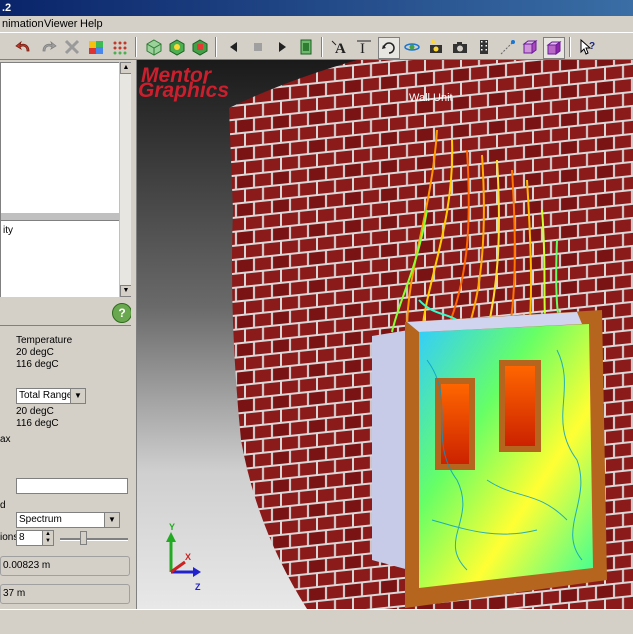  Describe the element at coordinates (72, 47) in the screenshot. I see `delete-icon` at that location.